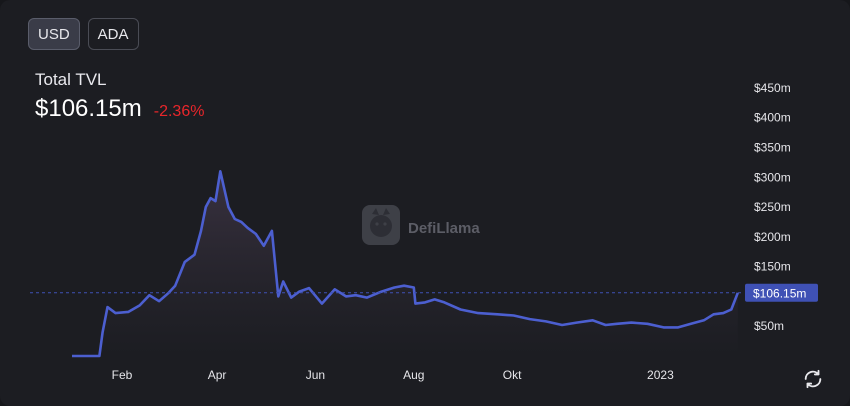 The height and width of the screenshot is (406, 850). What do you see at coordinates (813, 379) in the screenshot?
I see `refresh-icon` at bounding box center [813, 379].